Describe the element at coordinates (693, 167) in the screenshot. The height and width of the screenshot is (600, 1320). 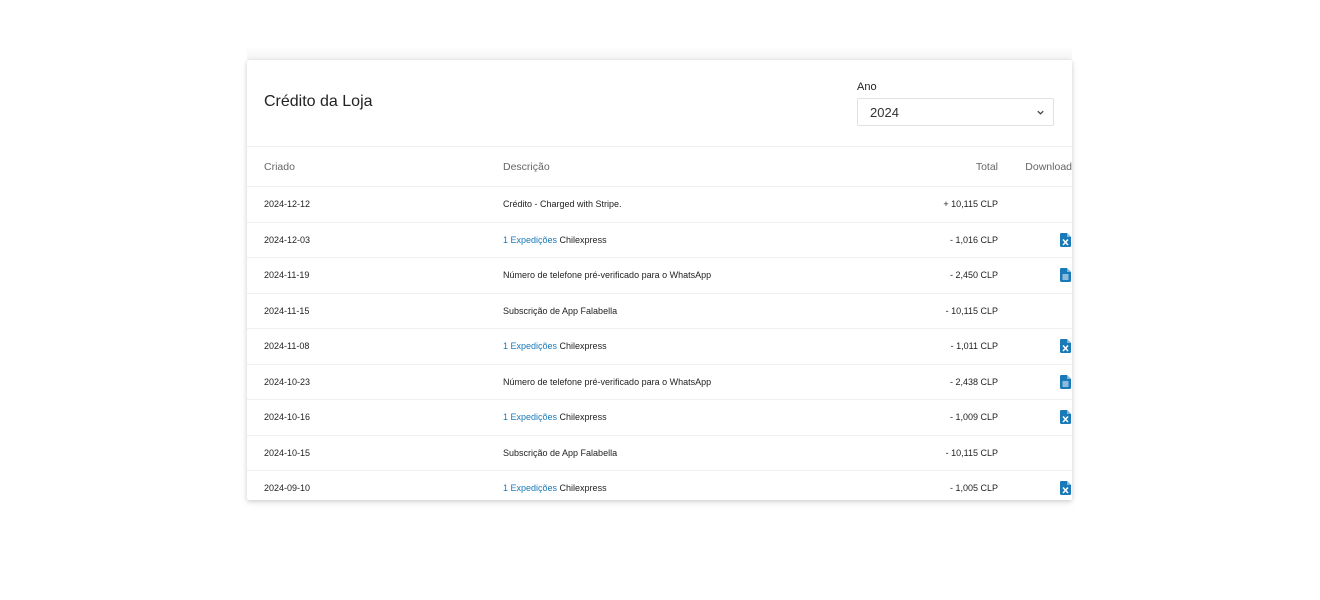
I see `column-header-description: Descrição` at that location.